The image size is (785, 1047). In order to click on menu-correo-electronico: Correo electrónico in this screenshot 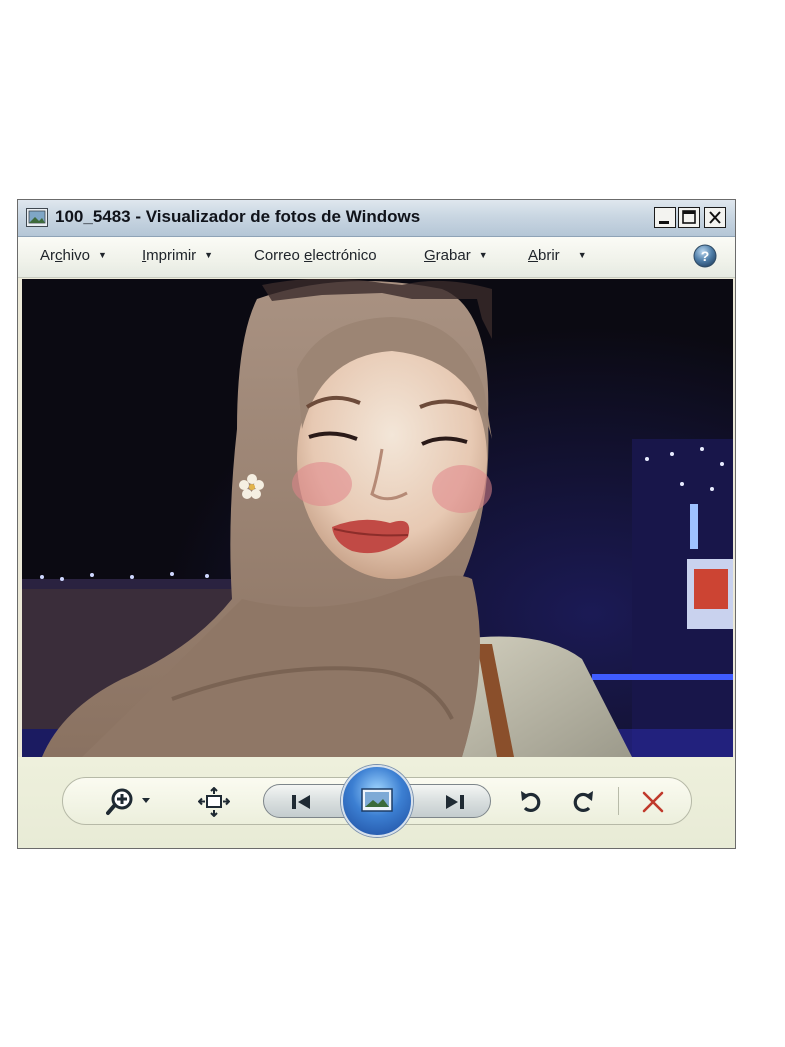, I will do `click(315, 255)`.